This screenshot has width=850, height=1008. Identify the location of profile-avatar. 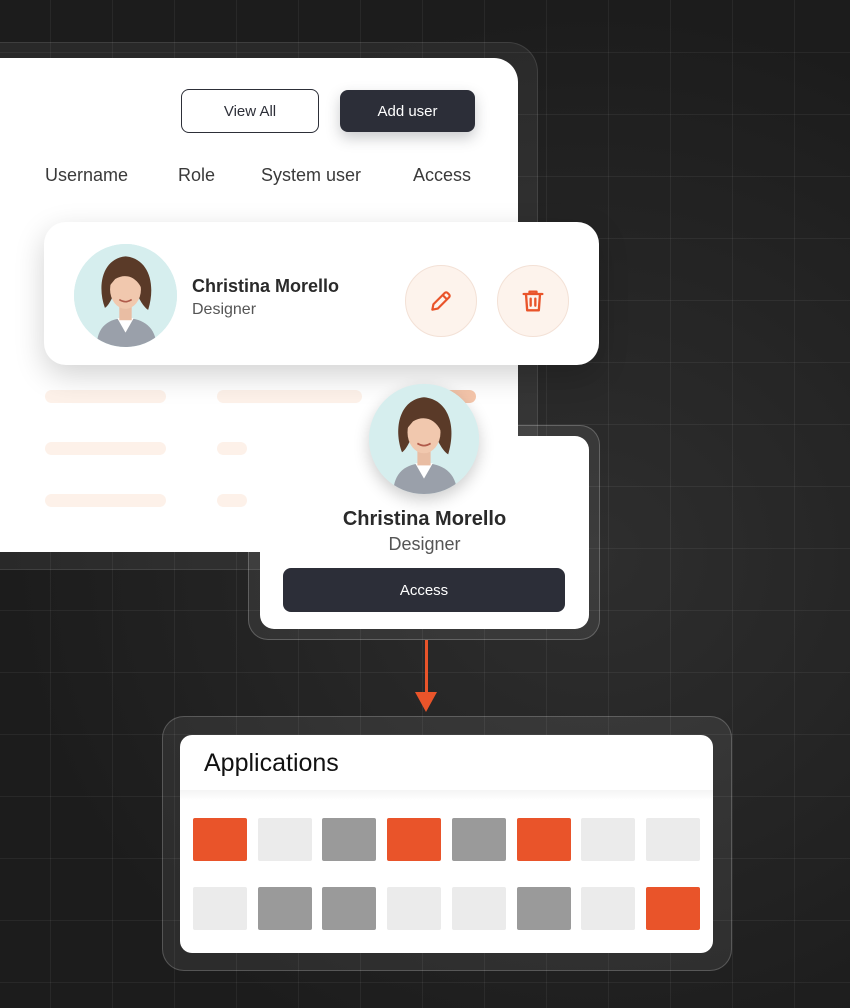
(424, 439).